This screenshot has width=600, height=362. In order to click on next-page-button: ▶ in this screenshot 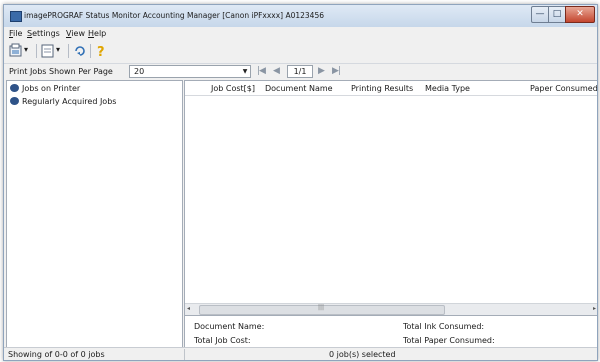, I will do `click(321, 71)`.